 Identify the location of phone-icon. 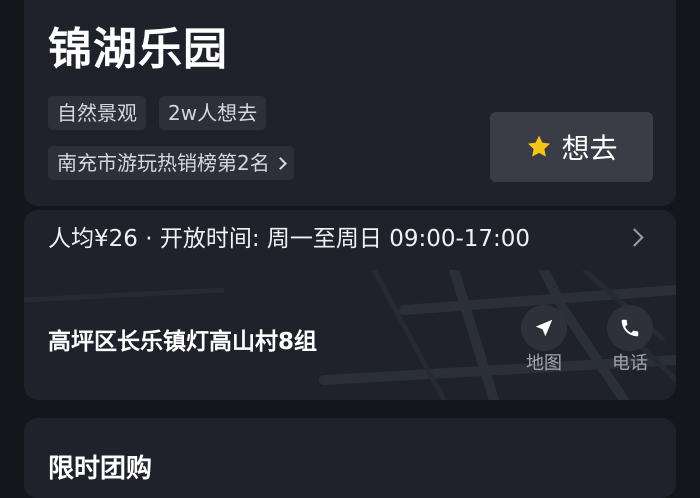
(630, 328).